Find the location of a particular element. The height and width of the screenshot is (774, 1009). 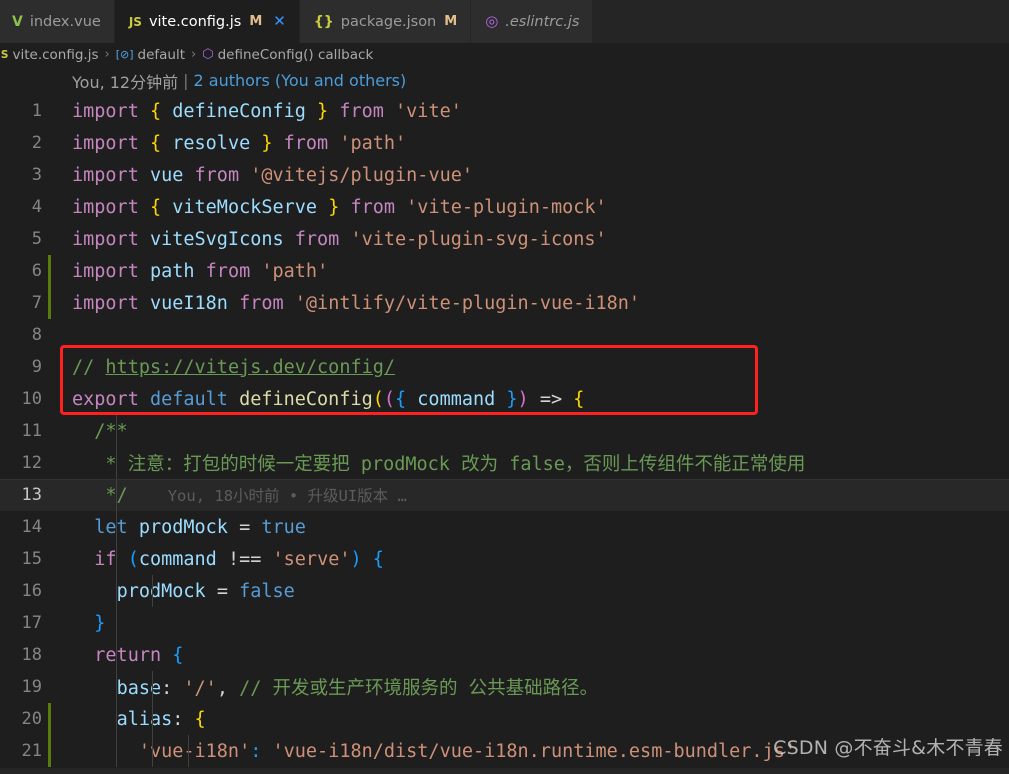

breadcrumb-item-file: JS vite.config.js is located at coordinates (49, 54).